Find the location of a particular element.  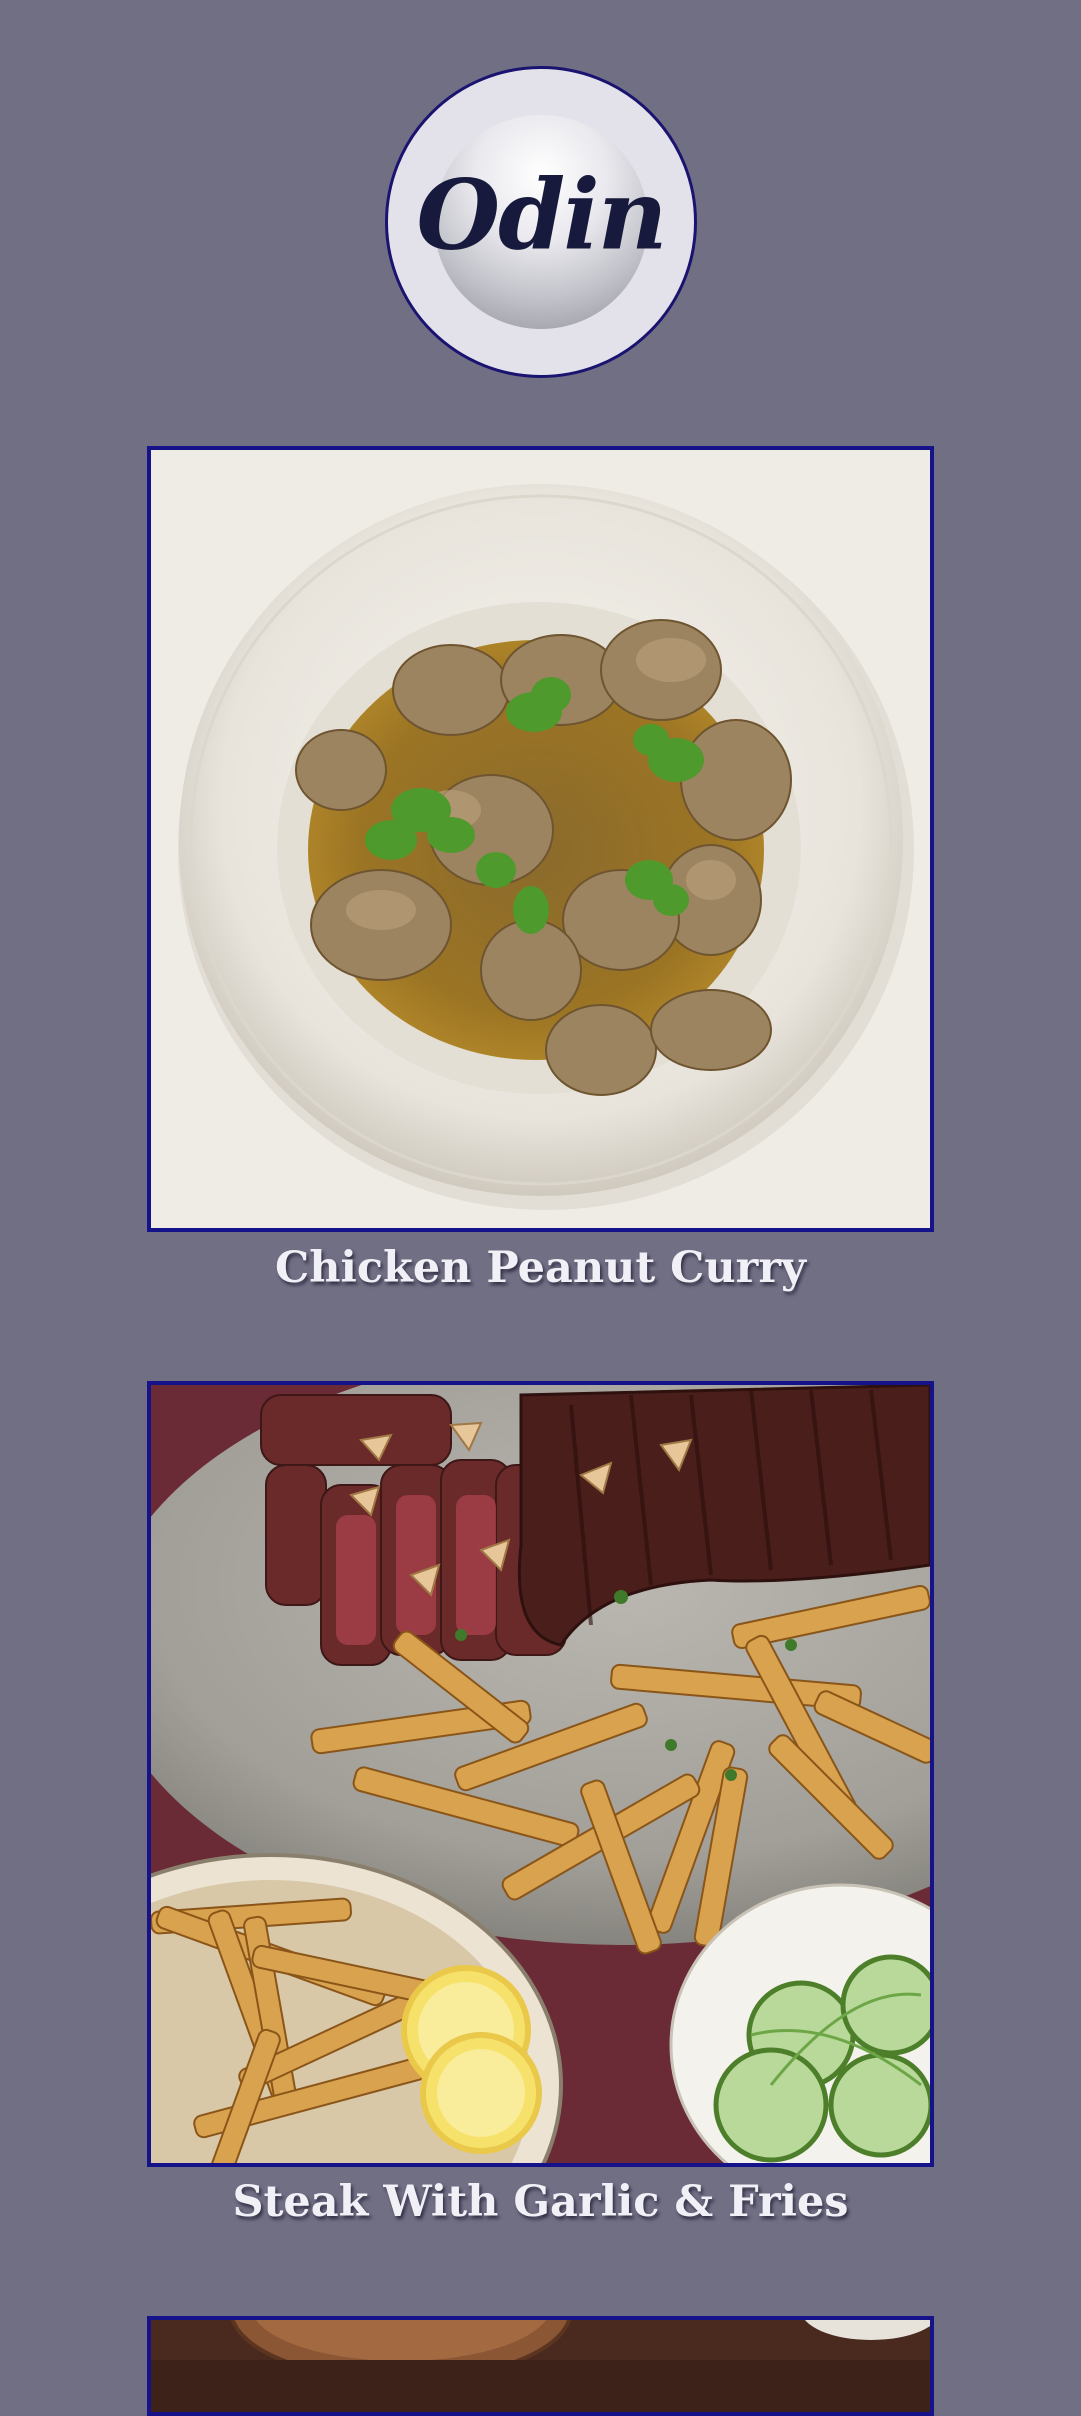

logo: Odin is located at coordinates (541, 222).